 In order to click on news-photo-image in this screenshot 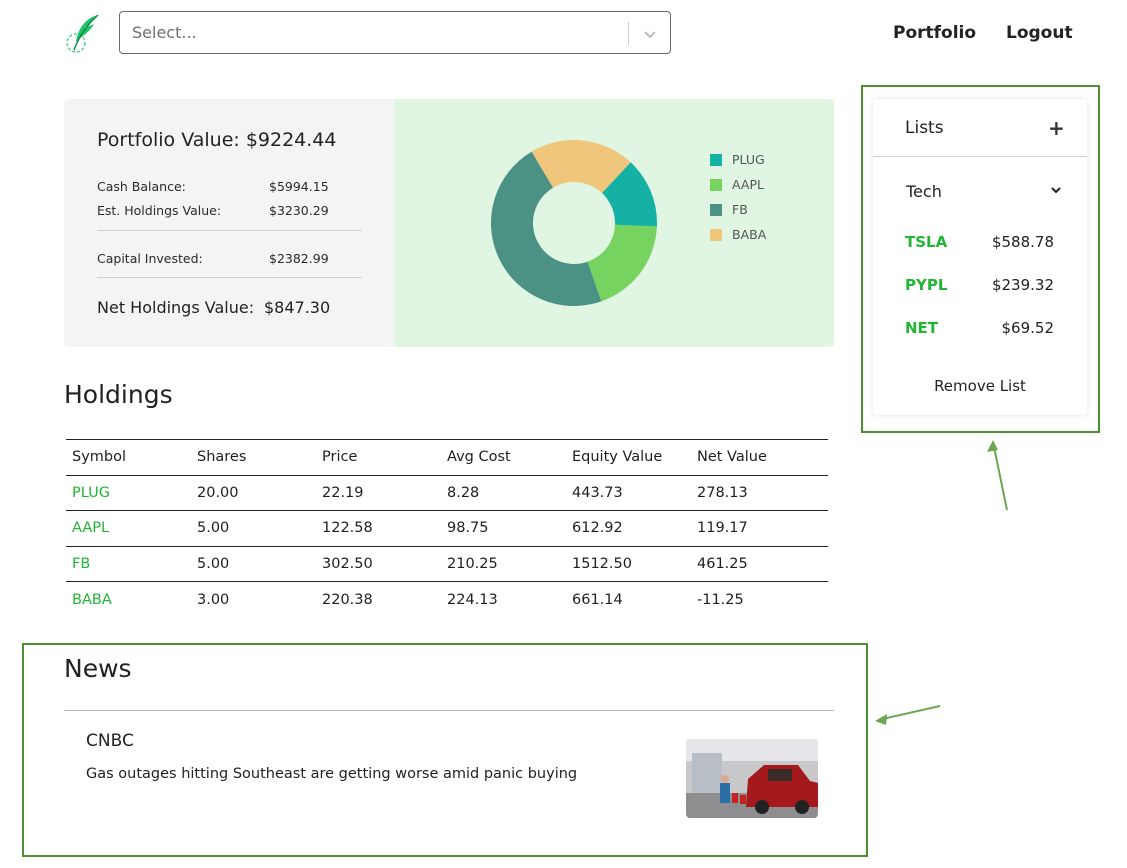, I will do `click(752, 778)`.